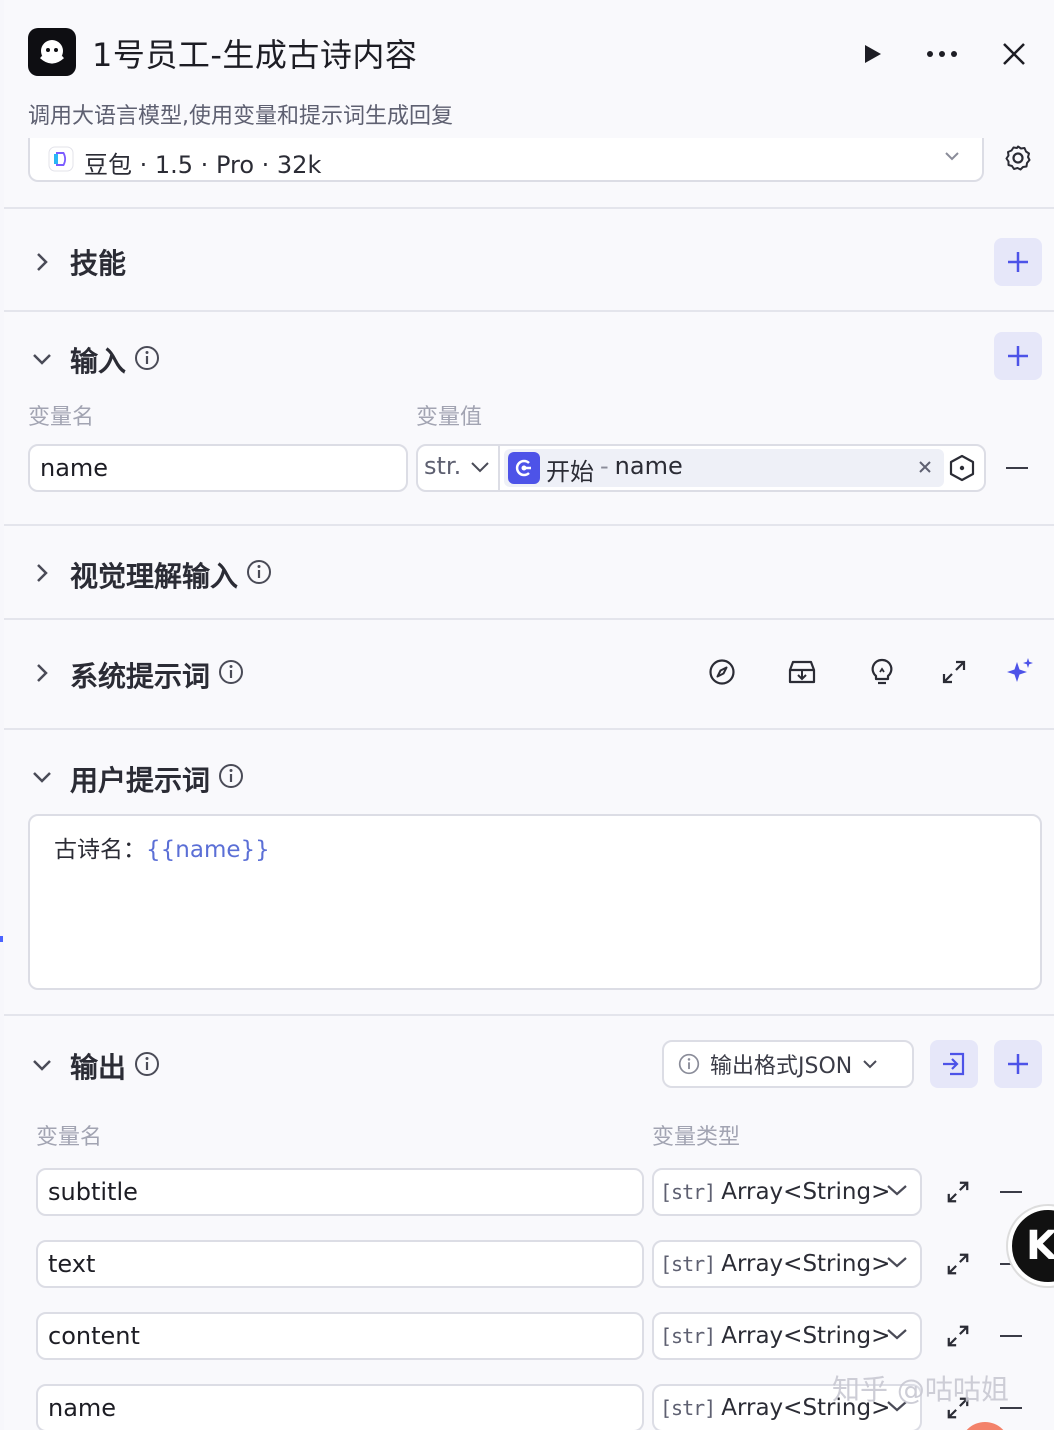  I want to click on run-button, so click(872, 54).